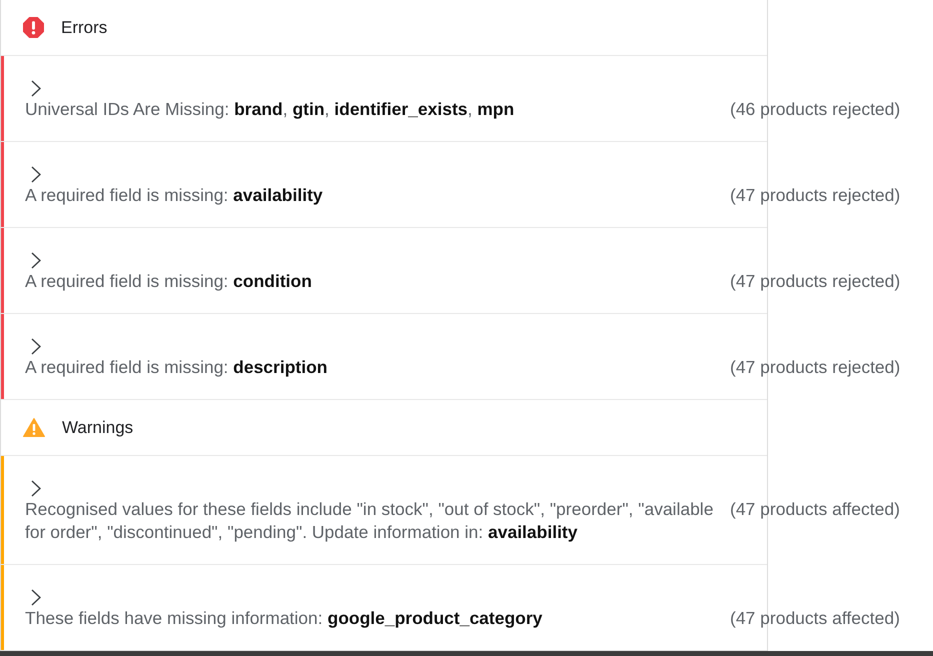 The width and height of the screenshot is (933, 656). Describe the element at coordinates (815, 109) in the screenshot. I see `issue-count: (46 products rejected)` at that location.